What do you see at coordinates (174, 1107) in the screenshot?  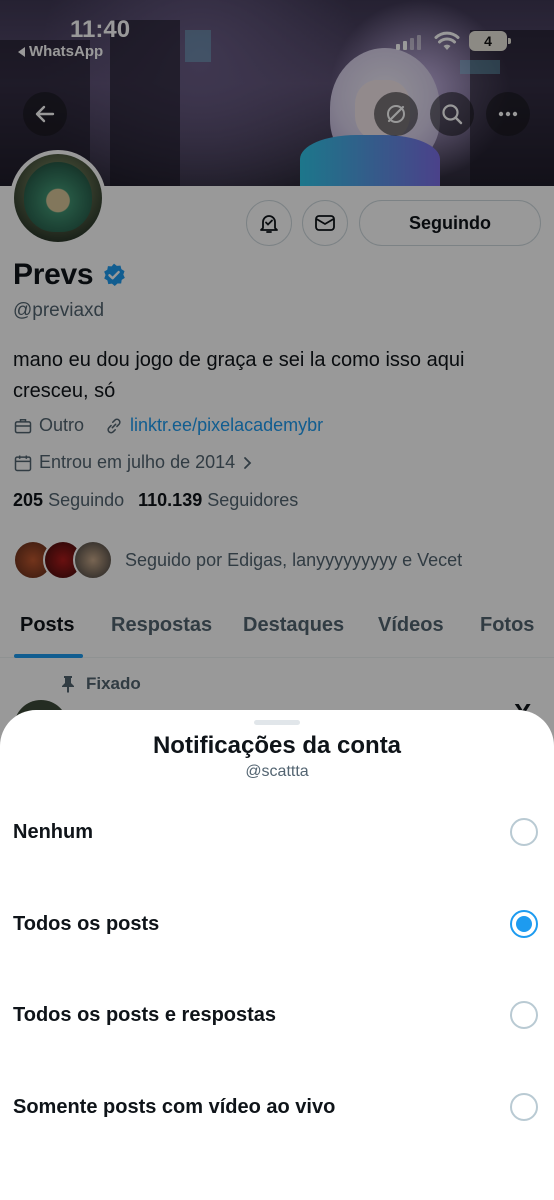 I see `option-label: Somente posts com vídeo ao vivo` at bounding box center [174, 1107].